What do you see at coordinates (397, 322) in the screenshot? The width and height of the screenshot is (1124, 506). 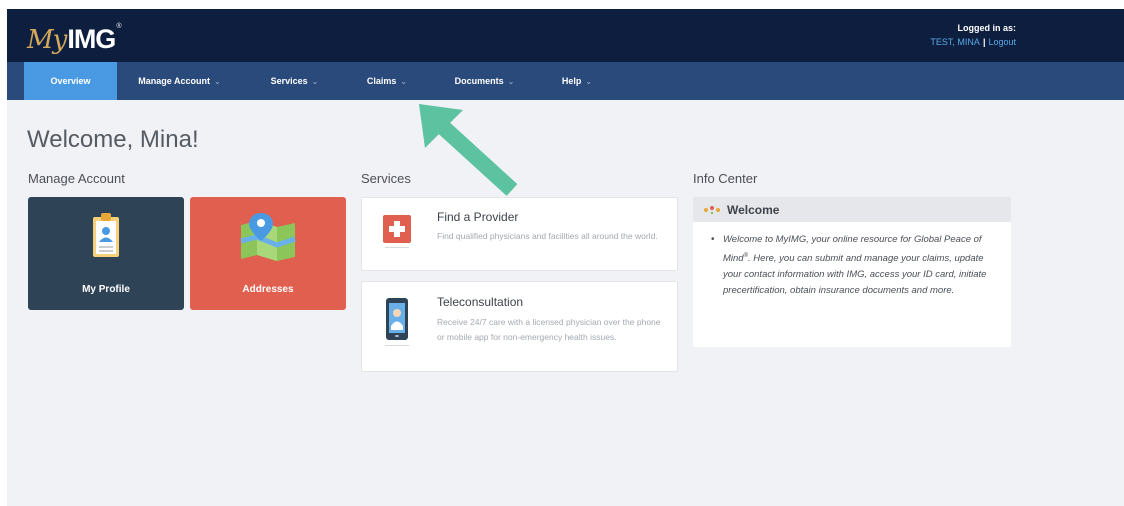 I see `phone-doctor-icon` at bounding box center [397, 322].